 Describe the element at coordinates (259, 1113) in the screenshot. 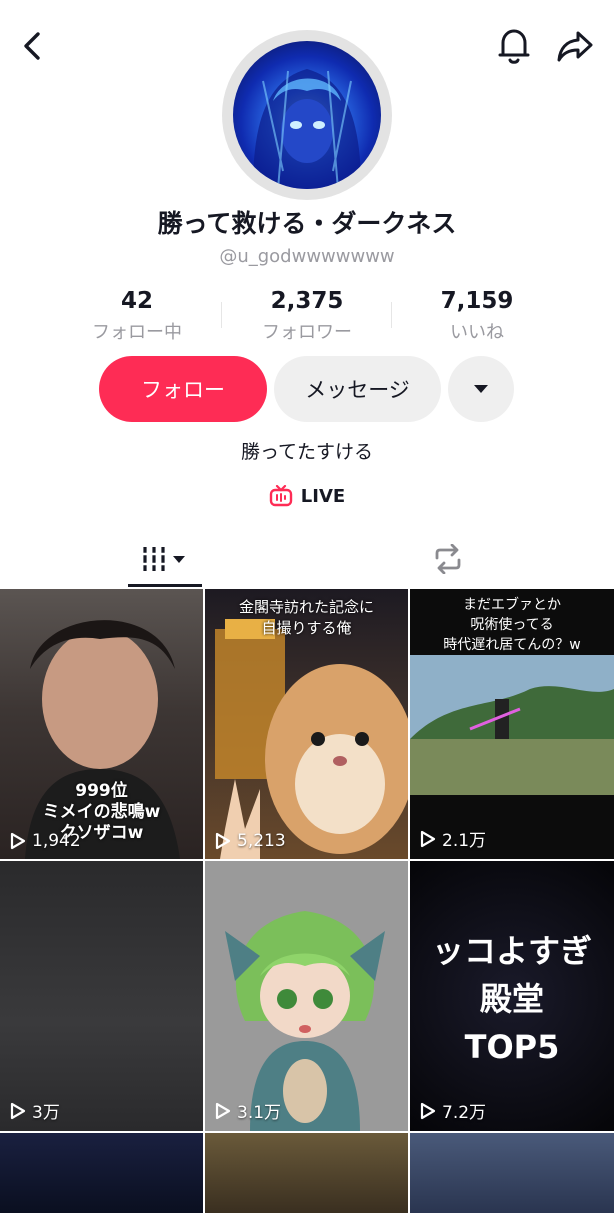

I see `view-count-text: 3.1万` at that location.